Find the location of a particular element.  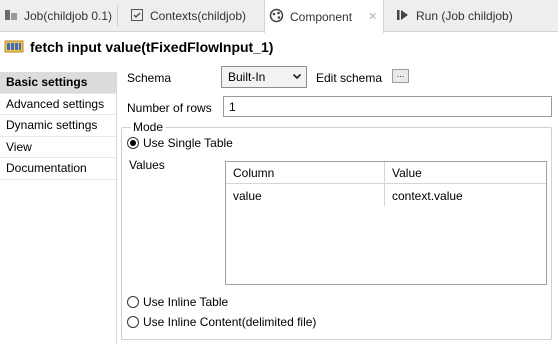

tab-component: Component ✕ is located at coordinates (324, 16).